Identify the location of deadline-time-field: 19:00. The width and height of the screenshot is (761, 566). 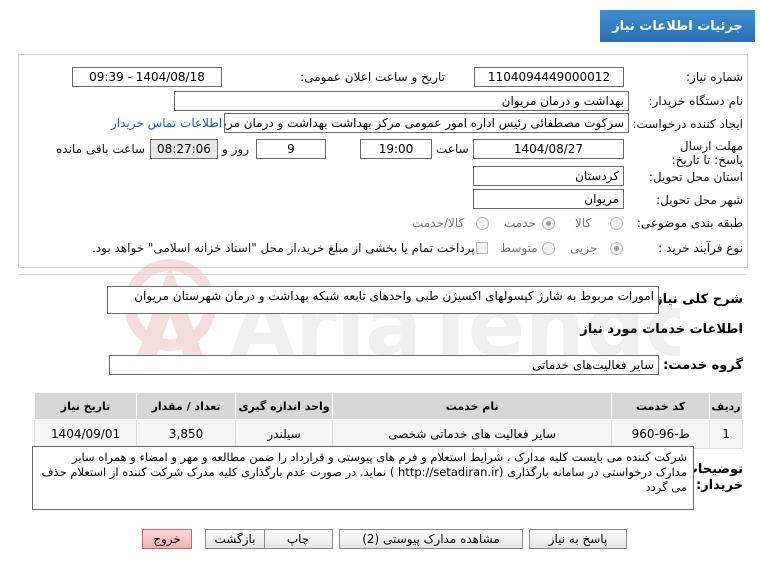
(396, 149).